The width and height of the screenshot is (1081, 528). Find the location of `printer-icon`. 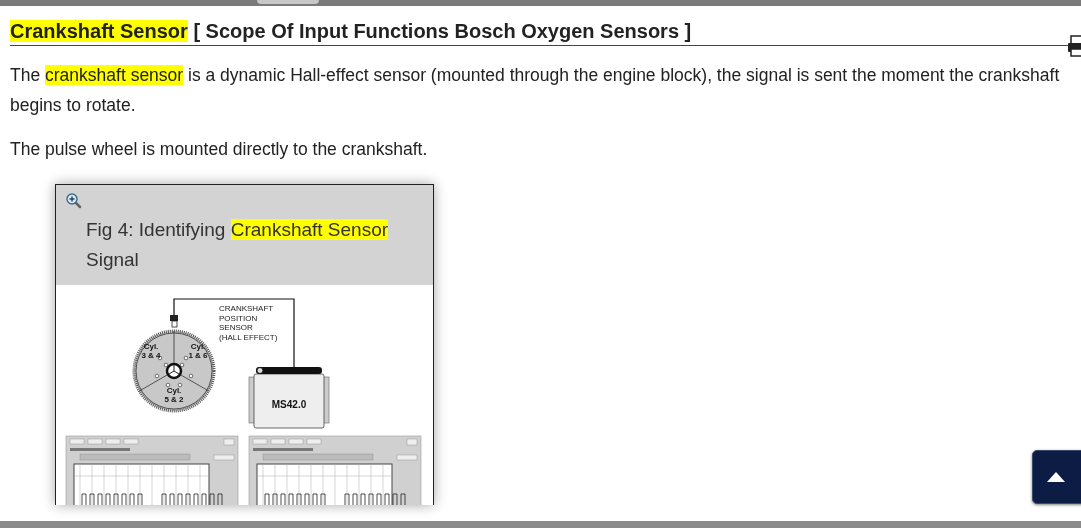

printer-icon is located at coordinates (1074, 46).